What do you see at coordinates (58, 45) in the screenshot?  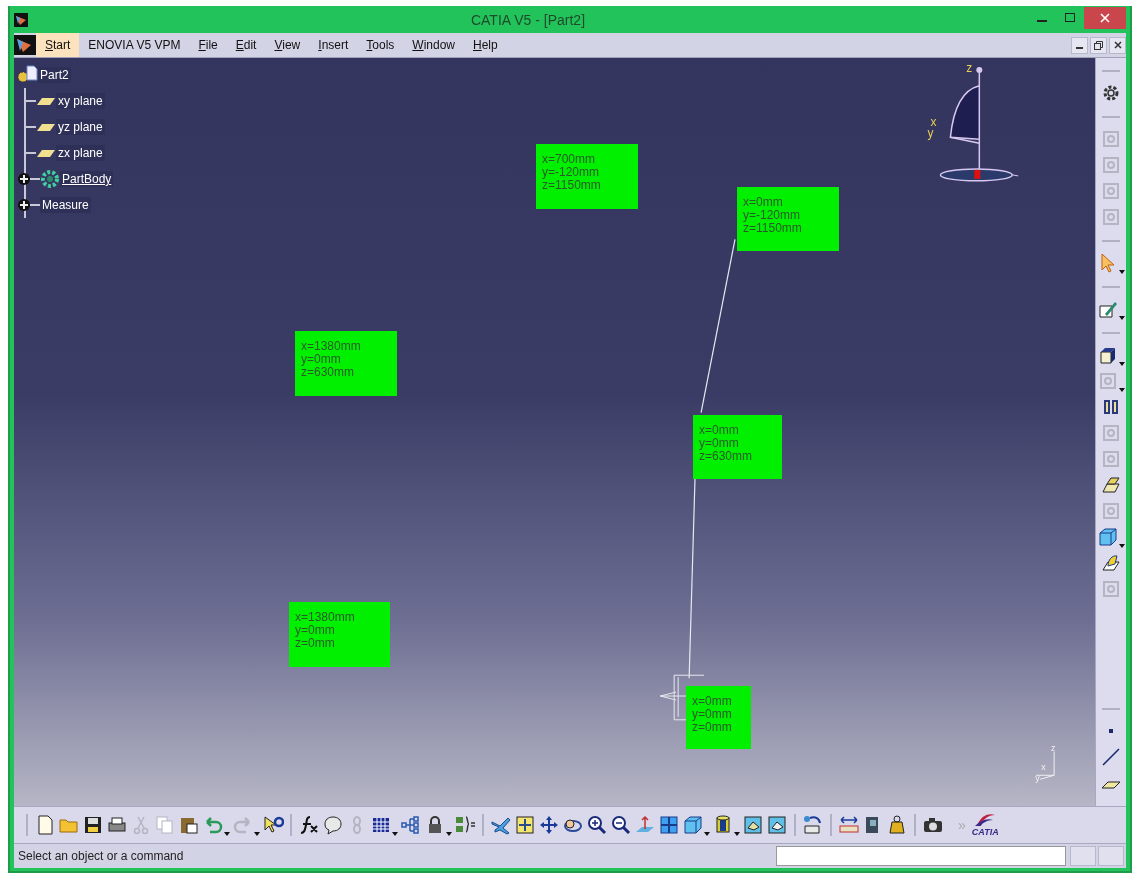 I see `menu-item: Start` at bounding box center [58, 45].